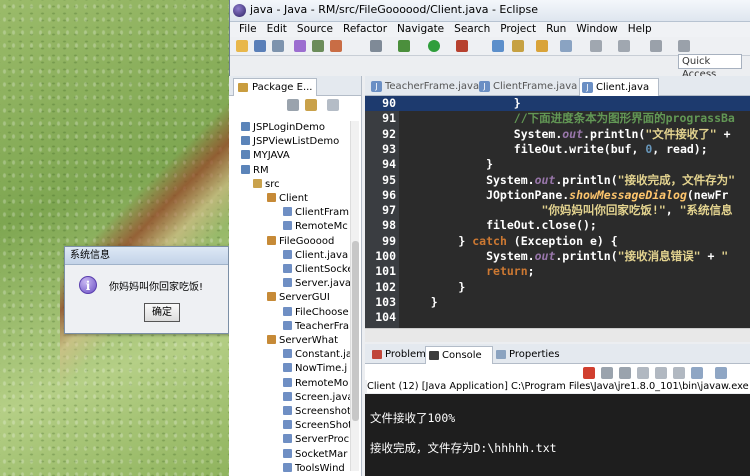  What do you see at coordinates (287, 199) in the screenshot?
I see `tree-item: Client` at bounding box center [287, 199].